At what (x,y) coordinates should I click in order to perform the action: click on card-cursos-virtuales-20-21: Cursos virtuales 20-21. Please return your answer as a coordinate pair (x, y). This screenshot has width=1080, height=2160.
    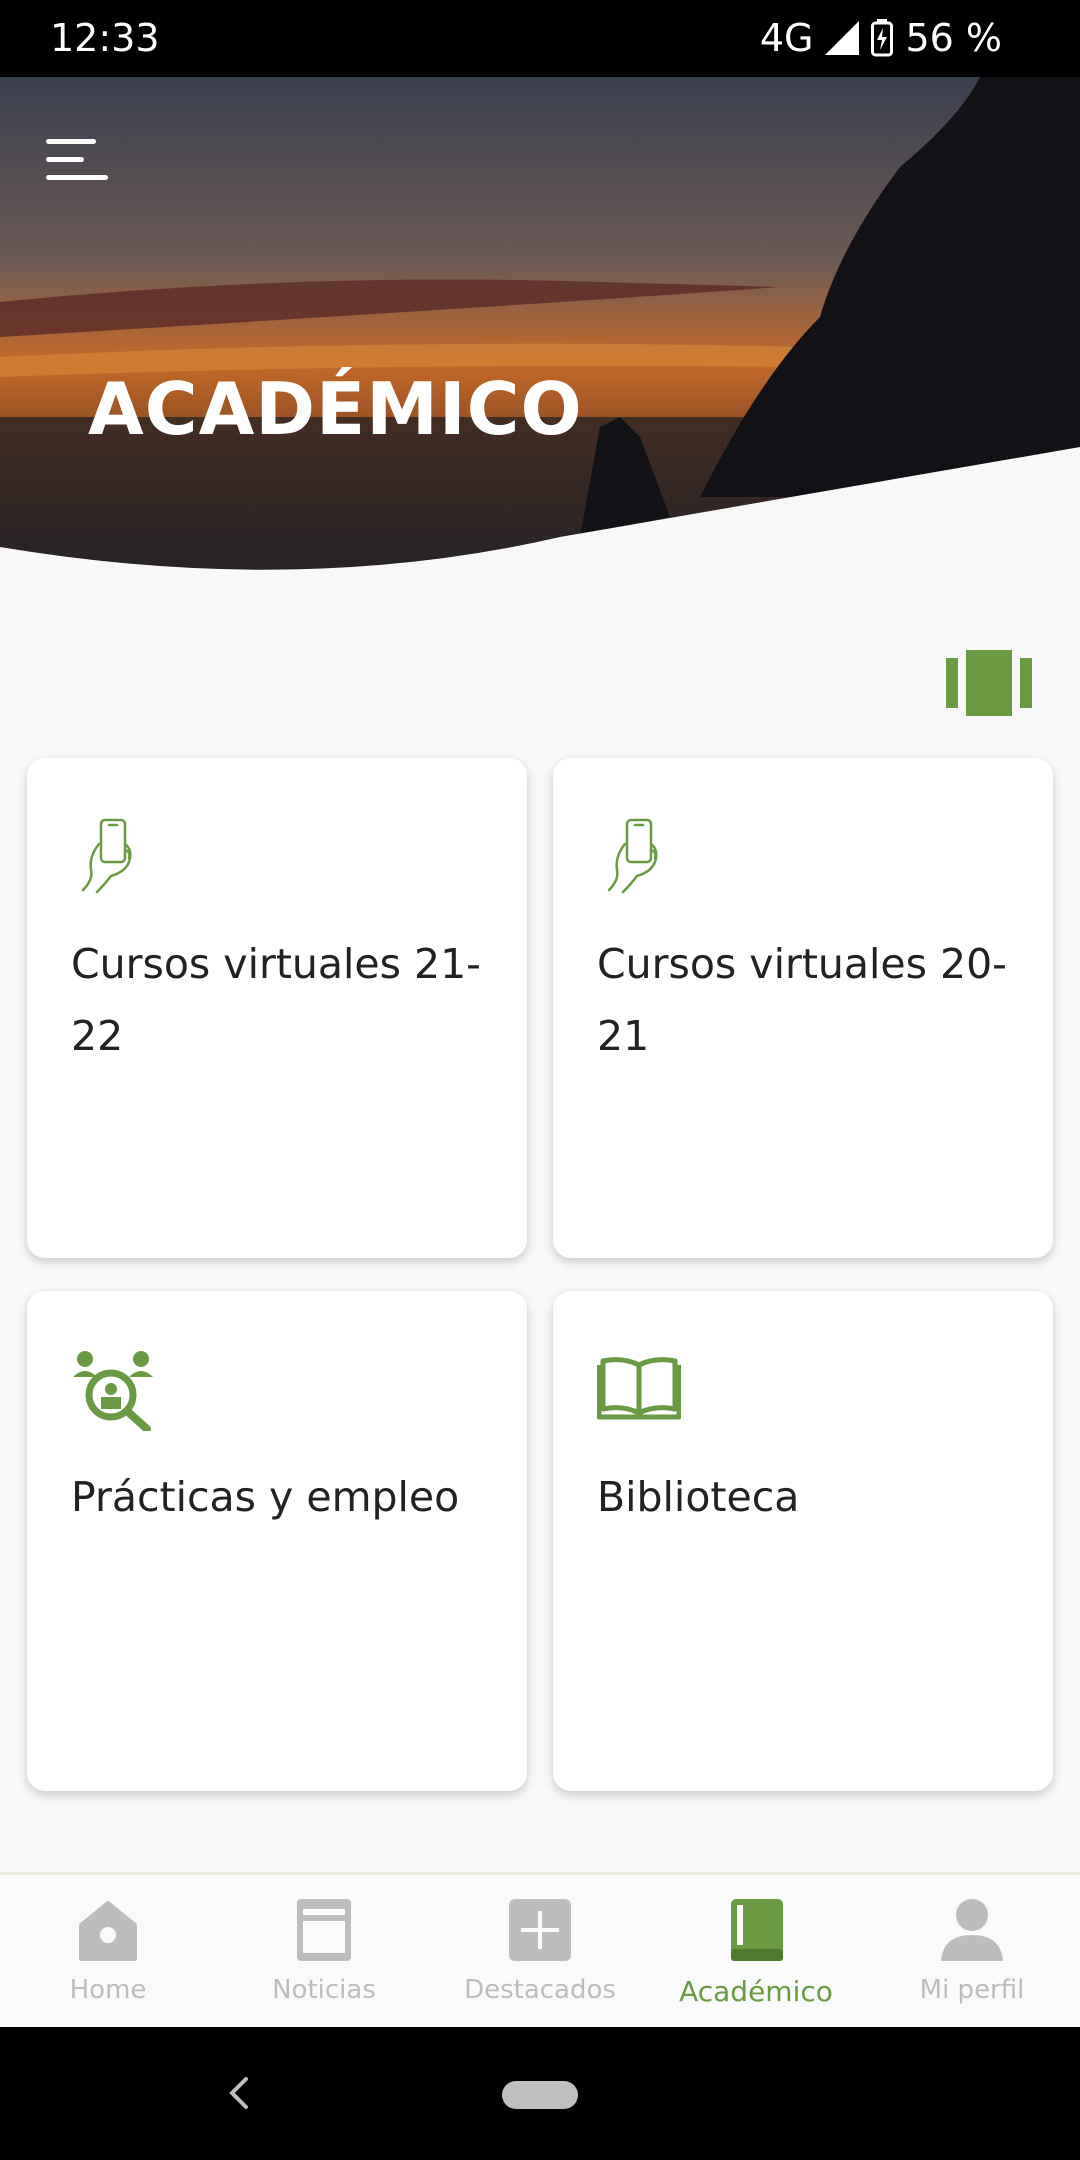
    Looking at the image, I should click on (803, 1008).